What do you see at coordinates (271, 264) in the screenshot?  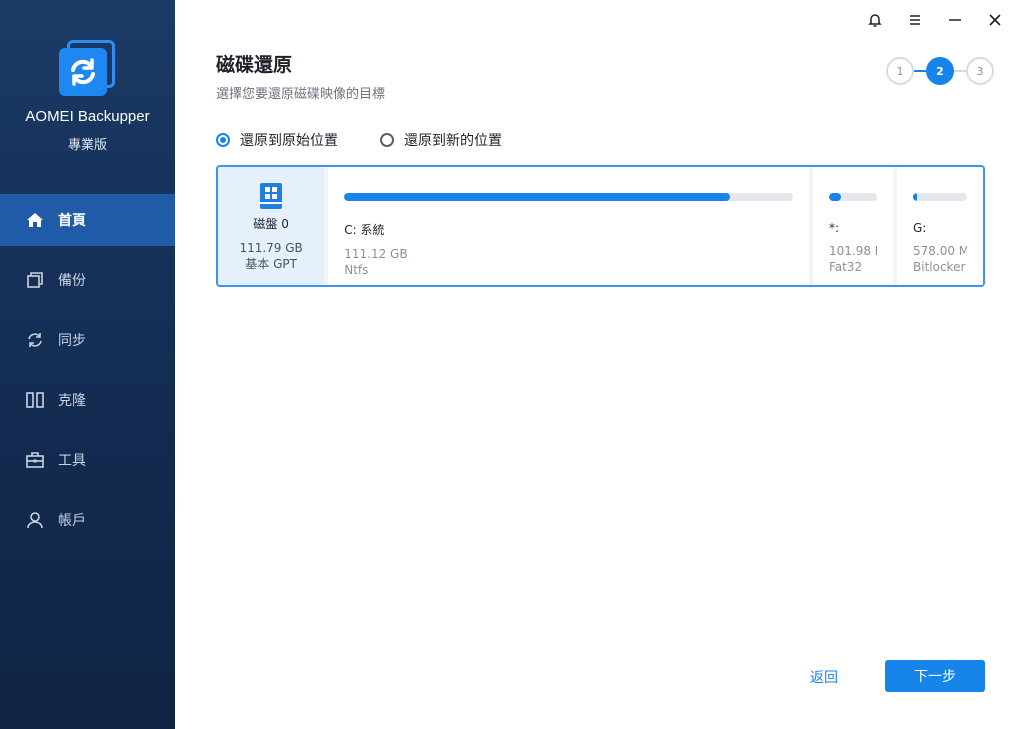 I see `disk-type: 基本 GPT` at bounding box center [271, 264].